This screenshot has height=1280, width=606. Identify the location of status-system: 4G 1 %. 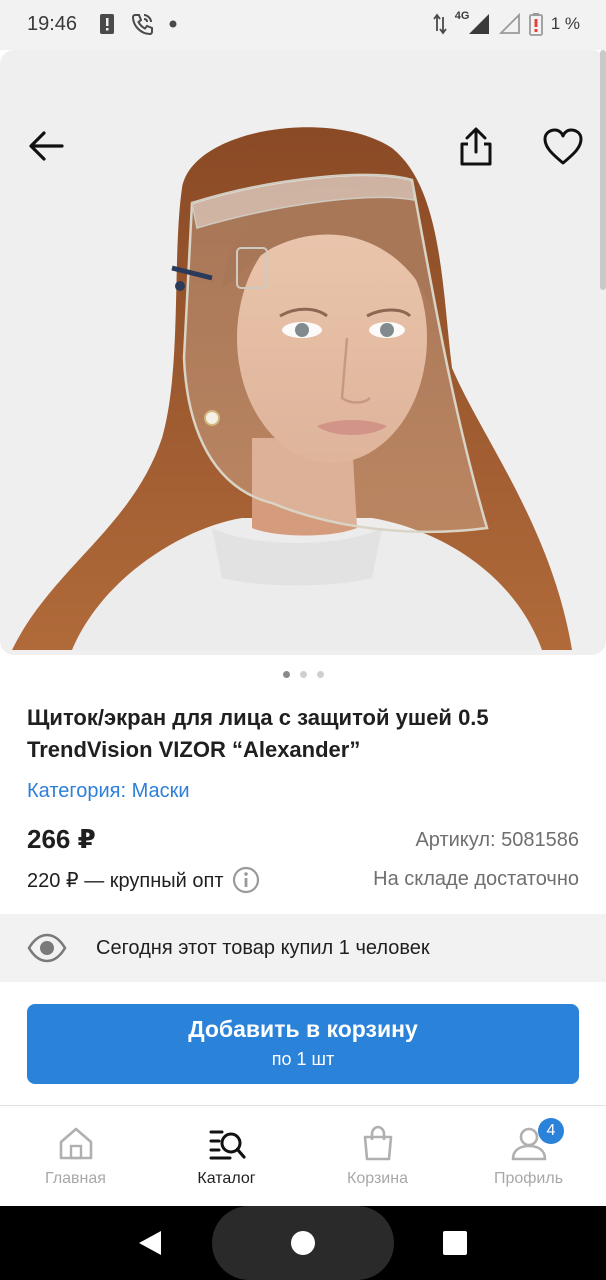
(506, 23).